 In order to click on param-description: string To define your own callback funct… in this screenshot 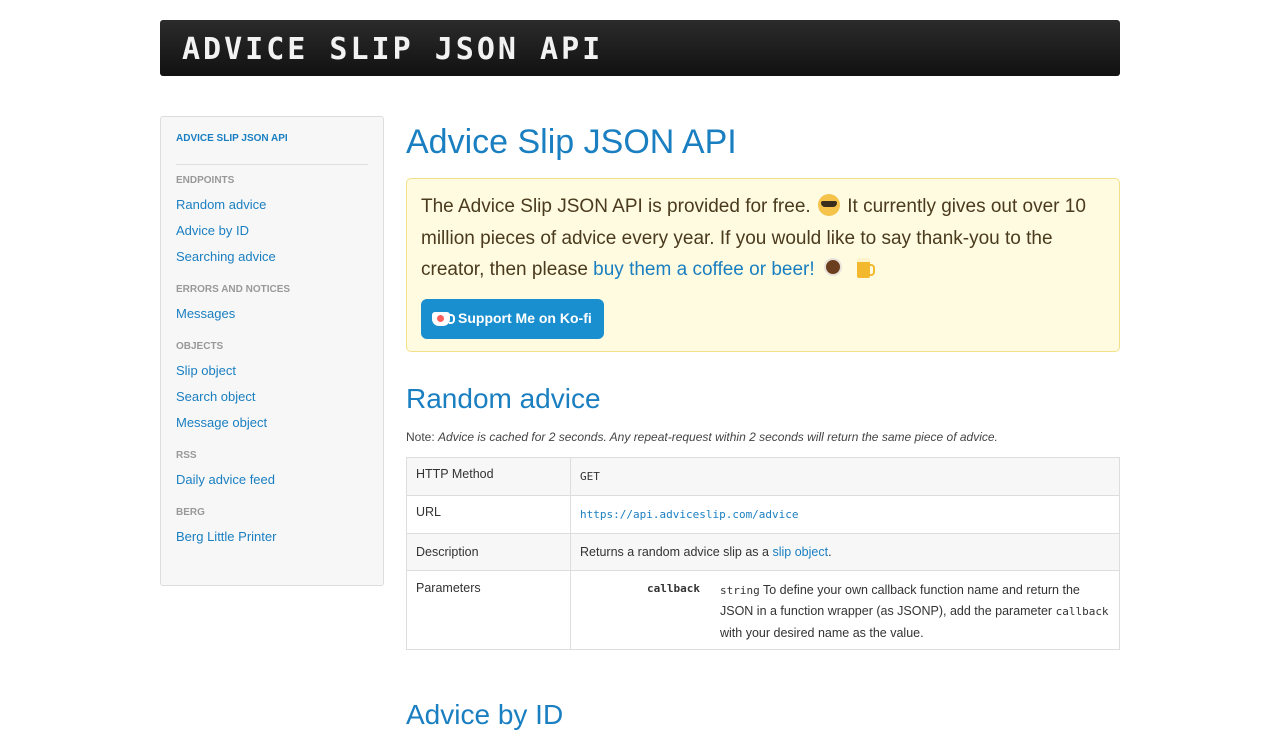, I will do `click(915, 612)`.